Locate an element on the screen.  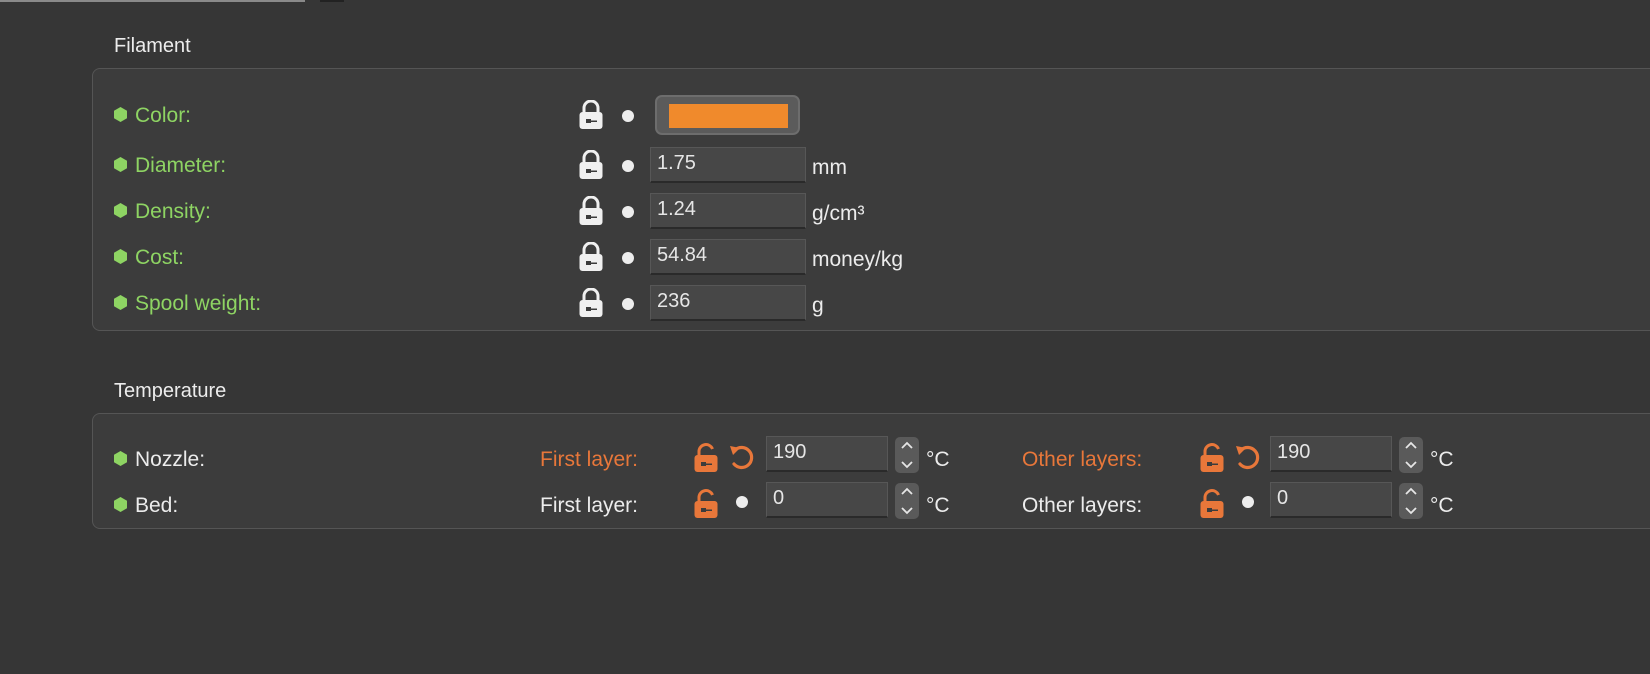
nozzle-other-layers-stepper is located at coordinates (1411, 455).